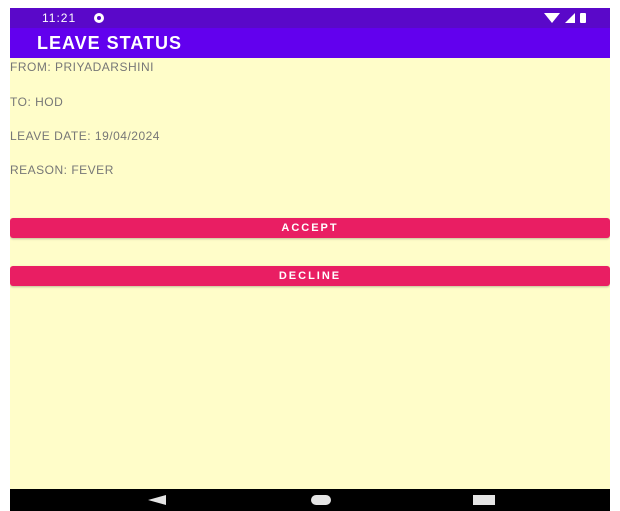  What do you see at coordinates (85, 136) in the screenshot?
I see `leave-date-text: LEAVE DATE: 19/04/2024` at bounding box center [85, 136].